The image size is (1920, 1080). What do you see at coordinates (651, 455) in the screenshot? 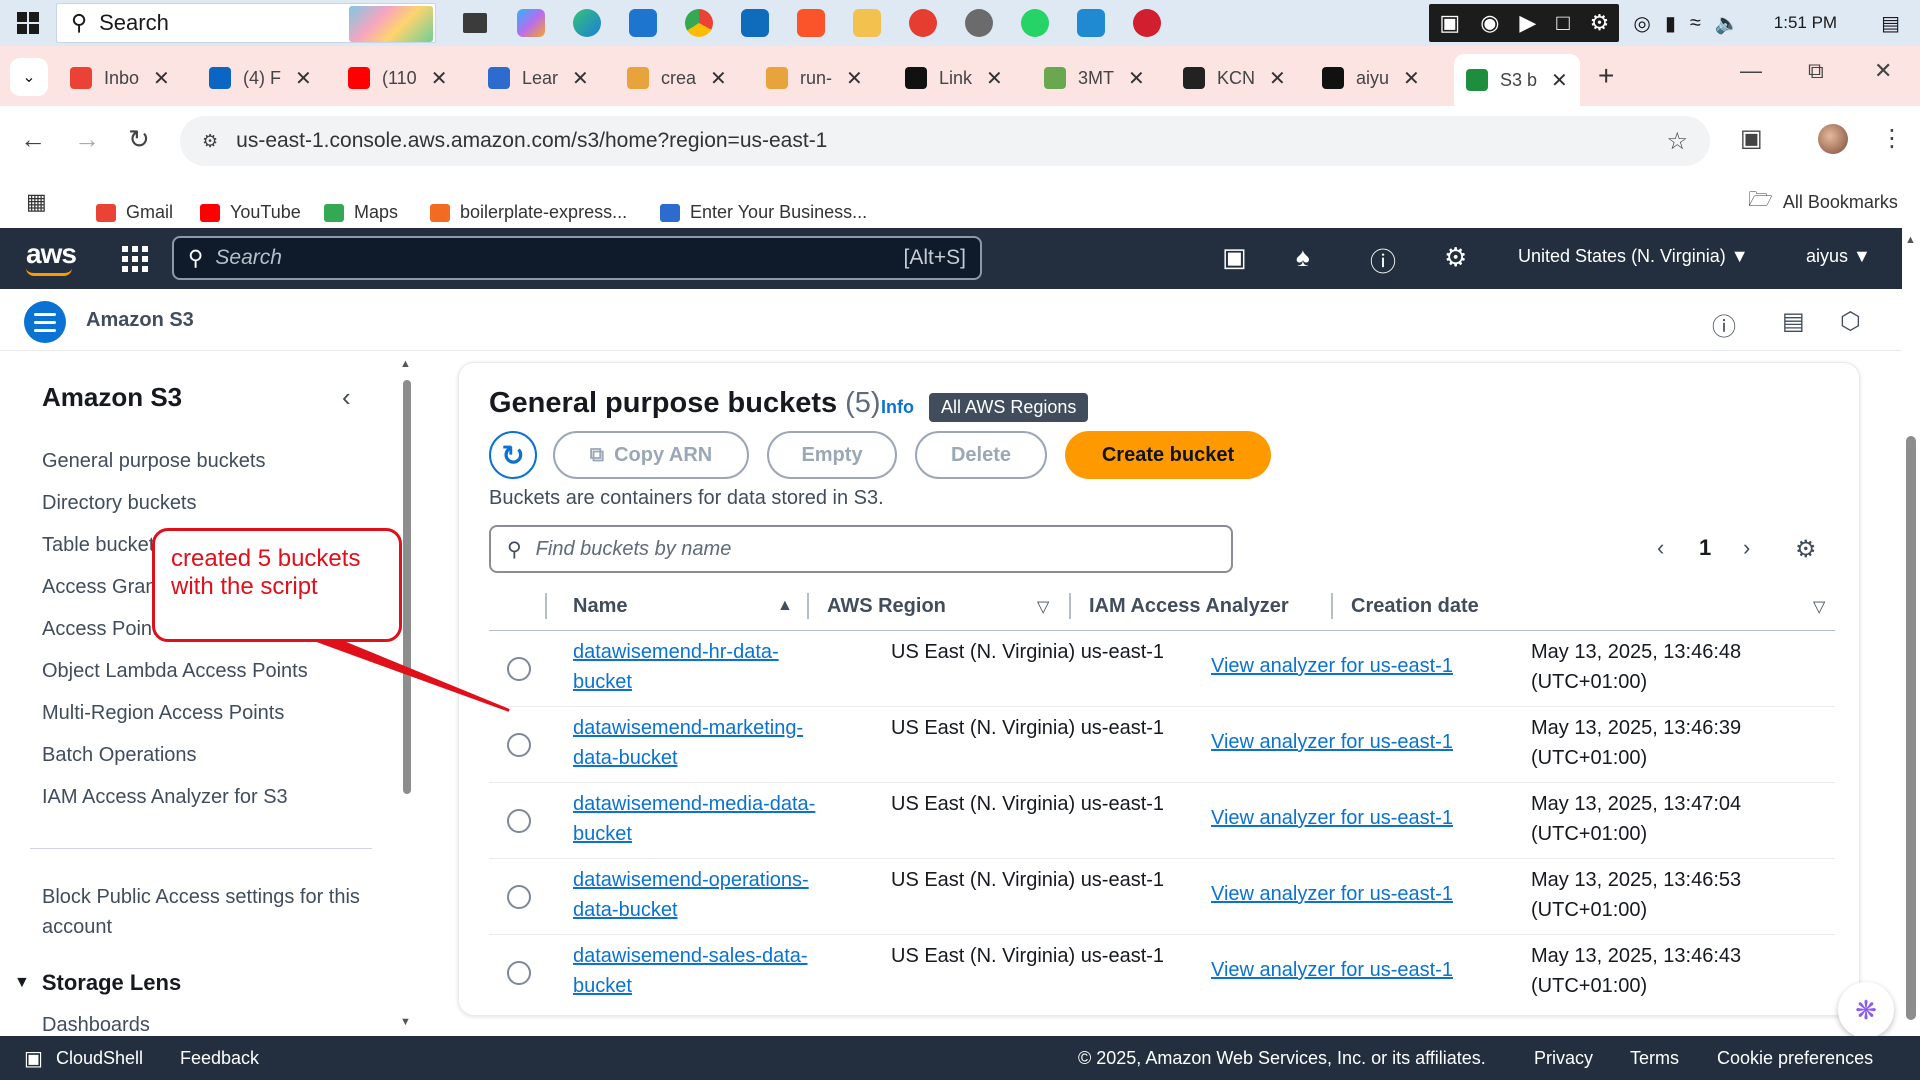
I see `copy-arn-button: ⧉ Copy ARN` at bounding box center [651, 455].